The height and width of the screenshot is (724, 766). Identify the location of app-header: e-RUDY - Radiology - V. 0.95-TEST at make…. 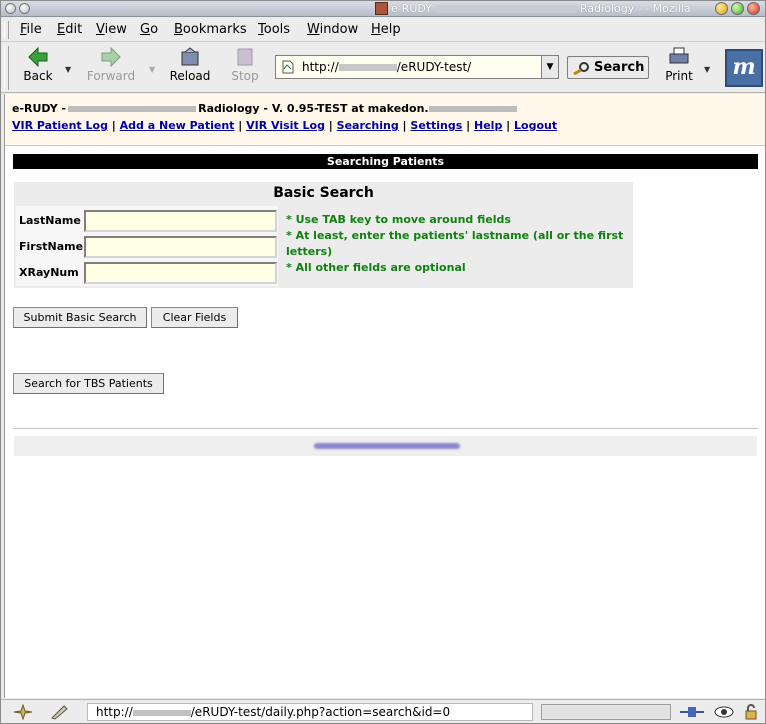
(385, 120).